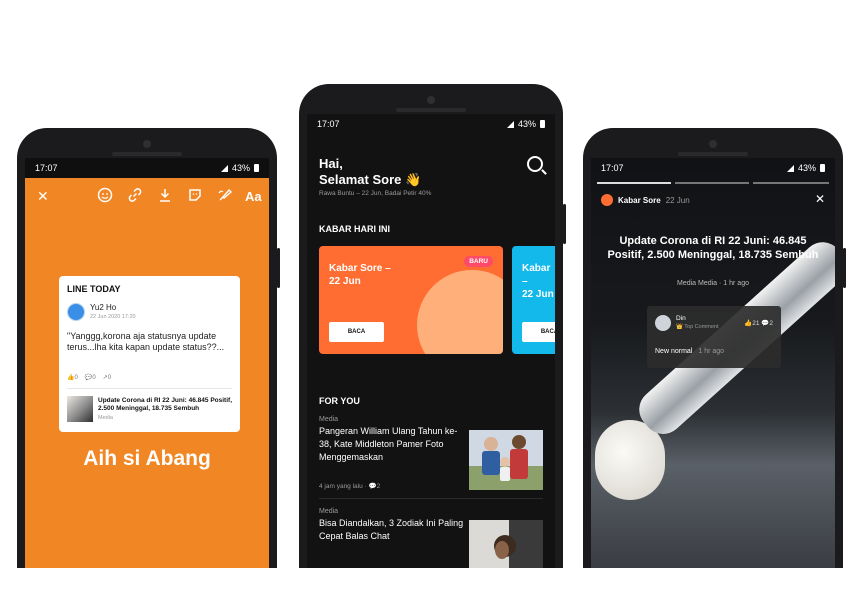 The height and width of the screenshot is (600, 864). I want to click on comment-likes: 21, so click(756, 323).